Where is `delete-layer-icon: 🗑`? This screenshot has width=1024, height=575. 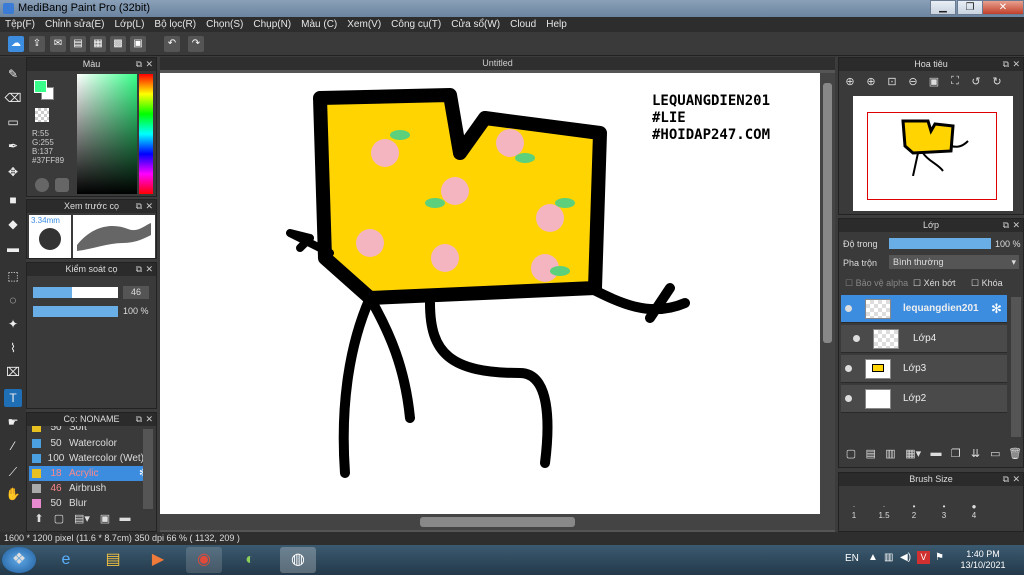
delete-layer-icon: 🗑 is located at coordinates (1015, 455).